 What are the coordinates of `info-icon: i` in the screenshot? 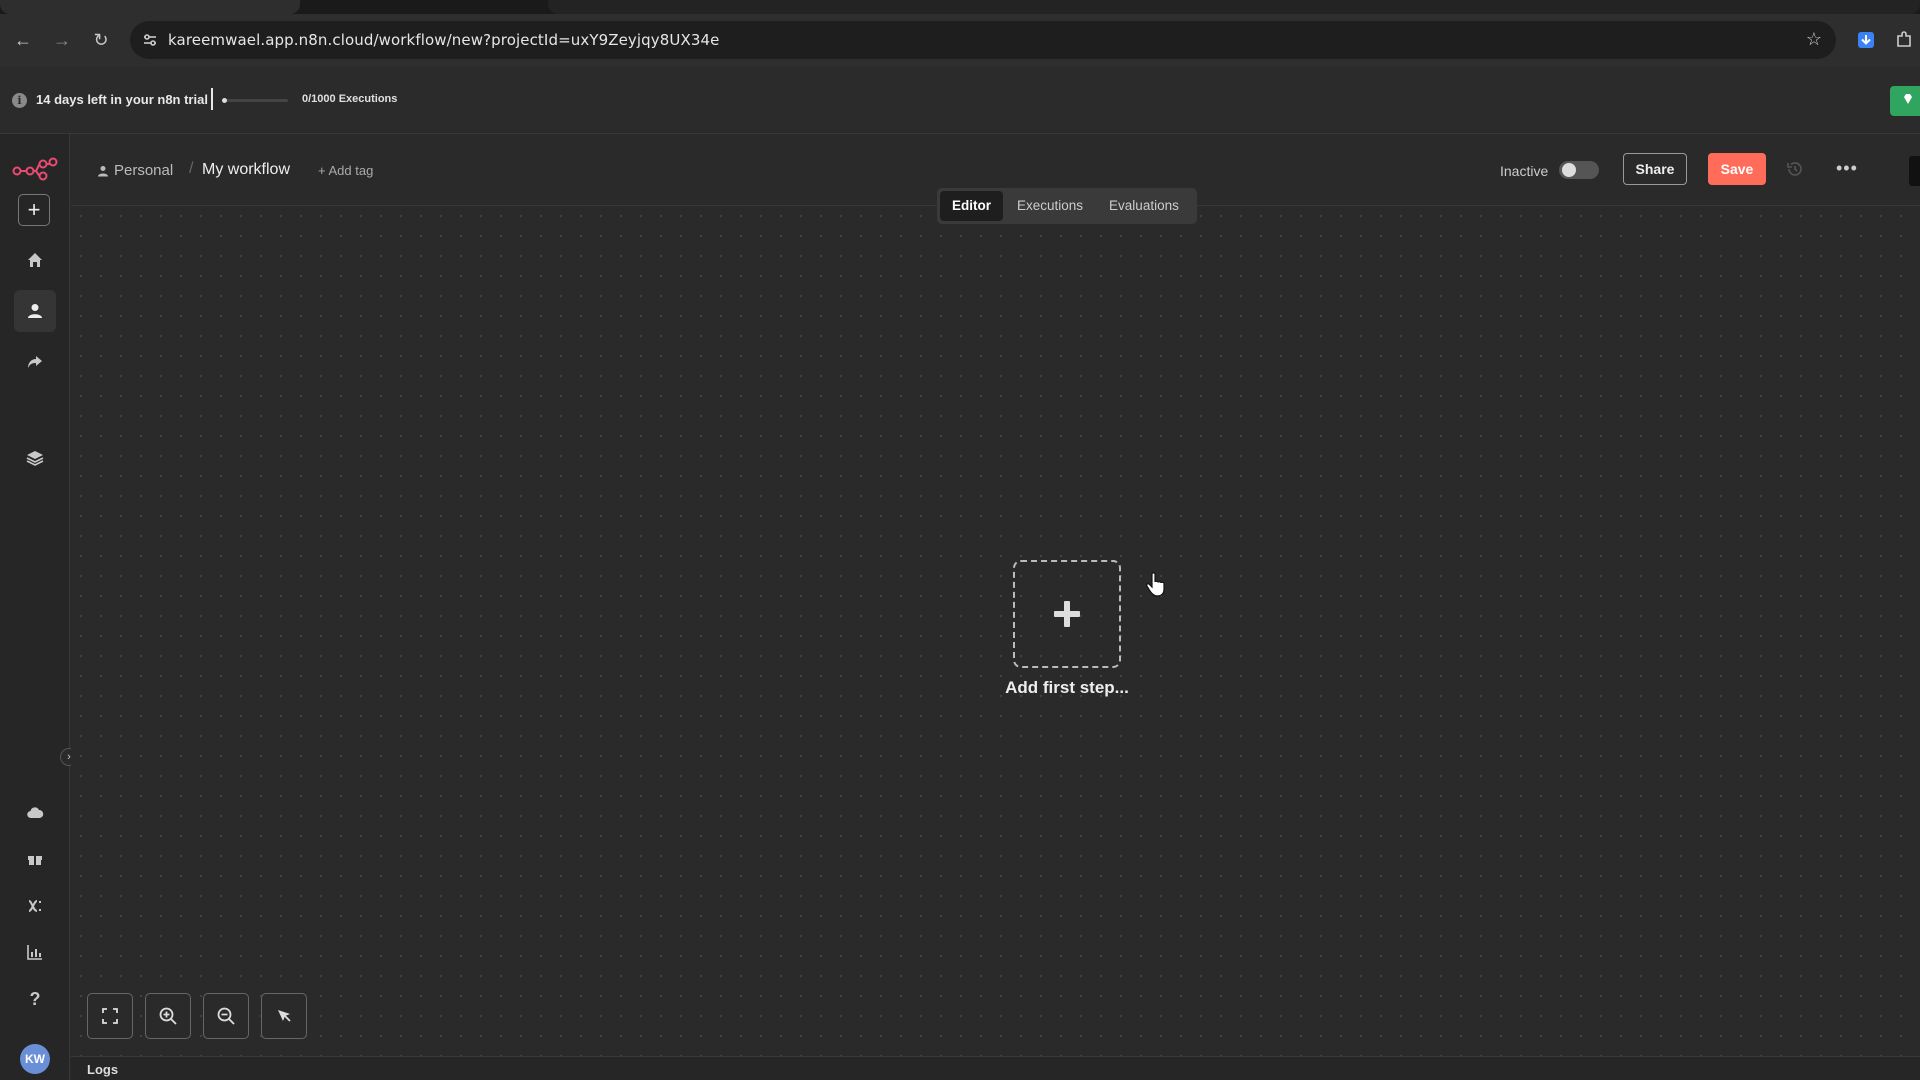 It's located at (19, 100).